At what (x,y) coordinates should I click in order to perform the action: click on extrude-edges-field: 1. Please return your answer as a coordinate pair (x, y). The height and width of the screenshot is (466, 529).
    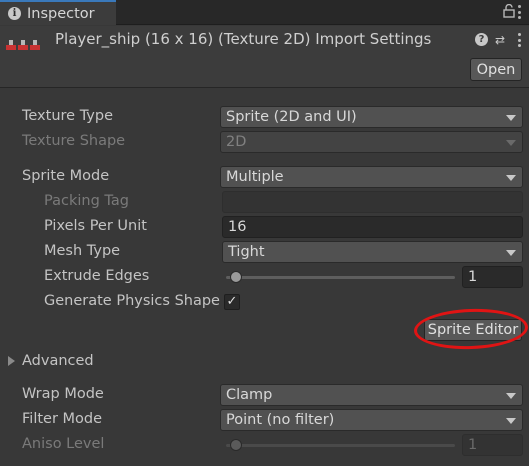
    Looking at the image, I should click on (492, 277).